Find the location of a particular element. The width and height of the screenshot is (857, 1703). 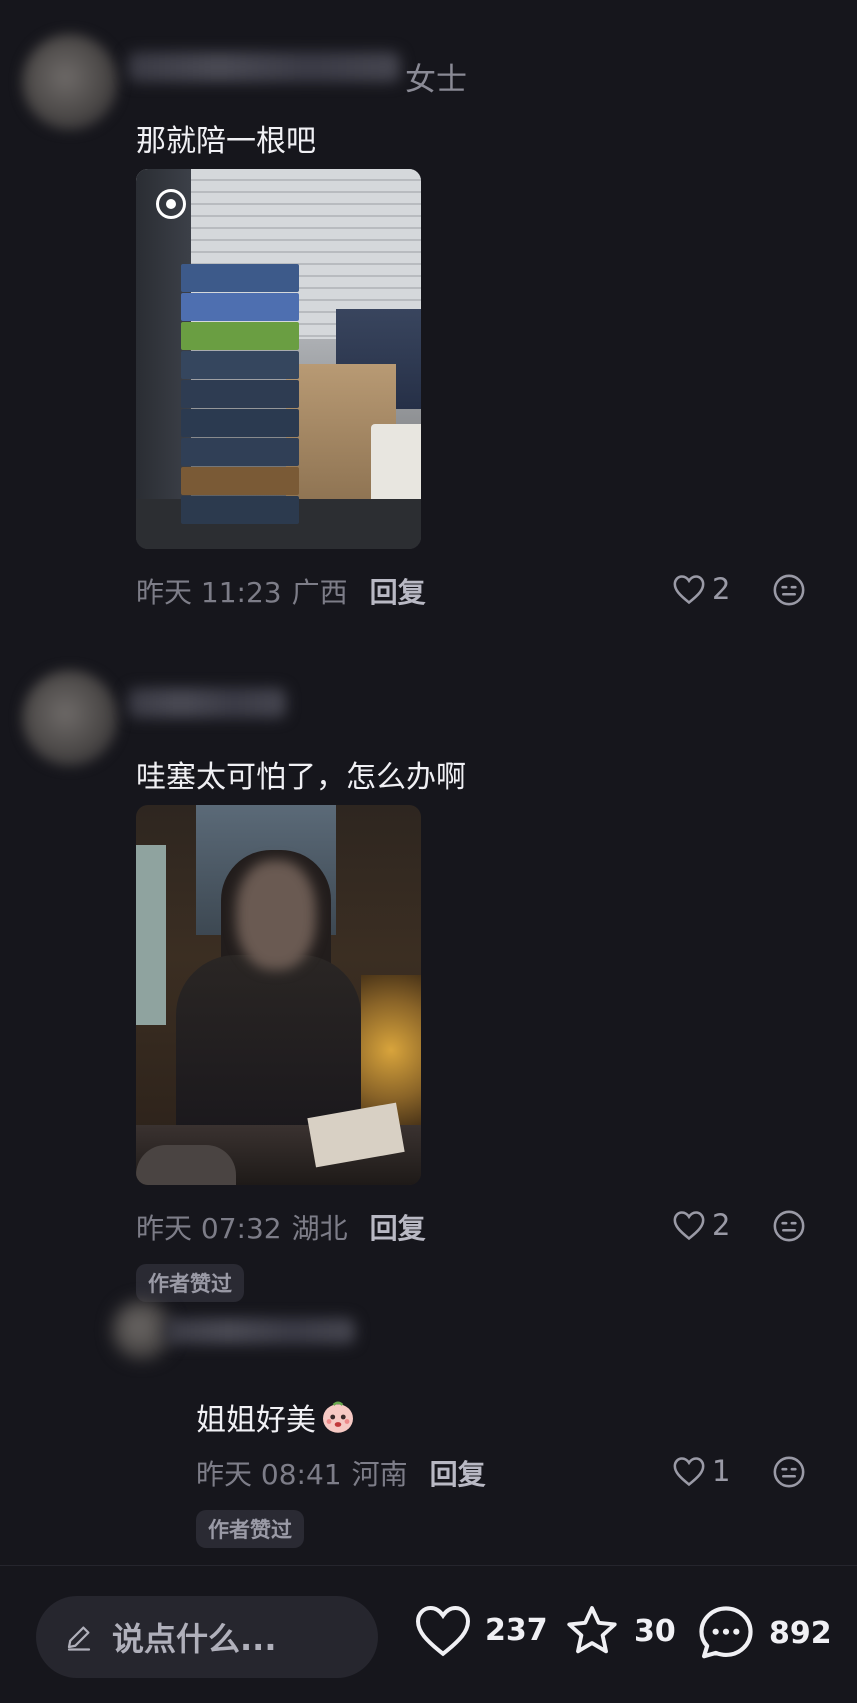

comment-location: 湖北 is located at coordinates (319, 1228).